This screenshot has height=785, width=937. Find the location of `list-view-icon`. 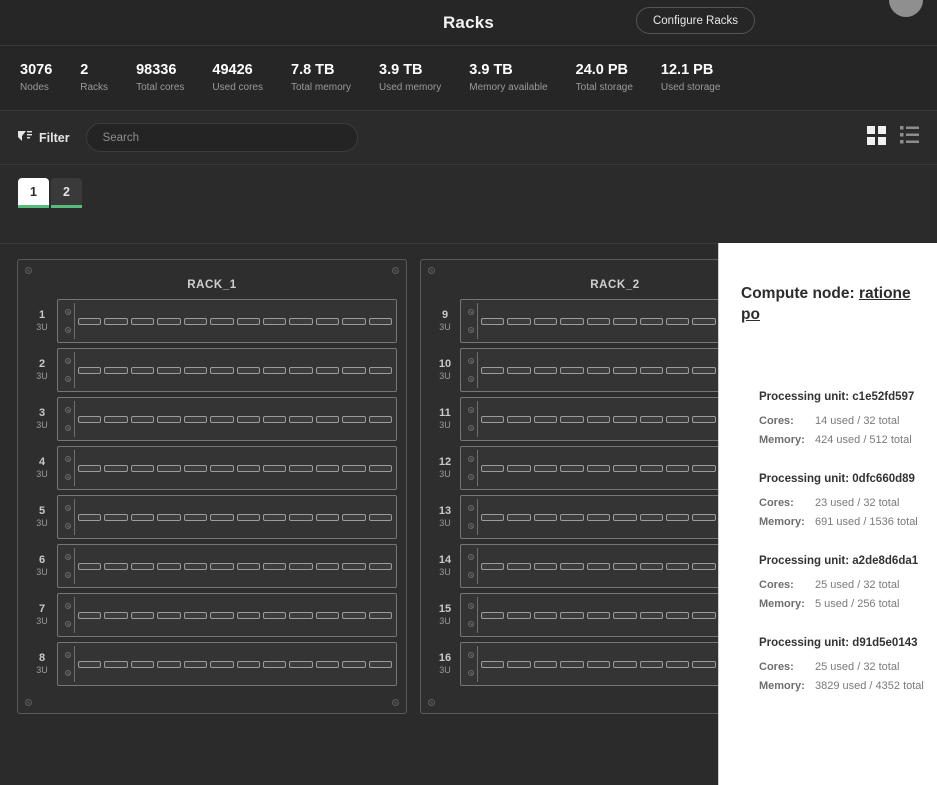

list-view-icon is located at coordinates (909, 137).